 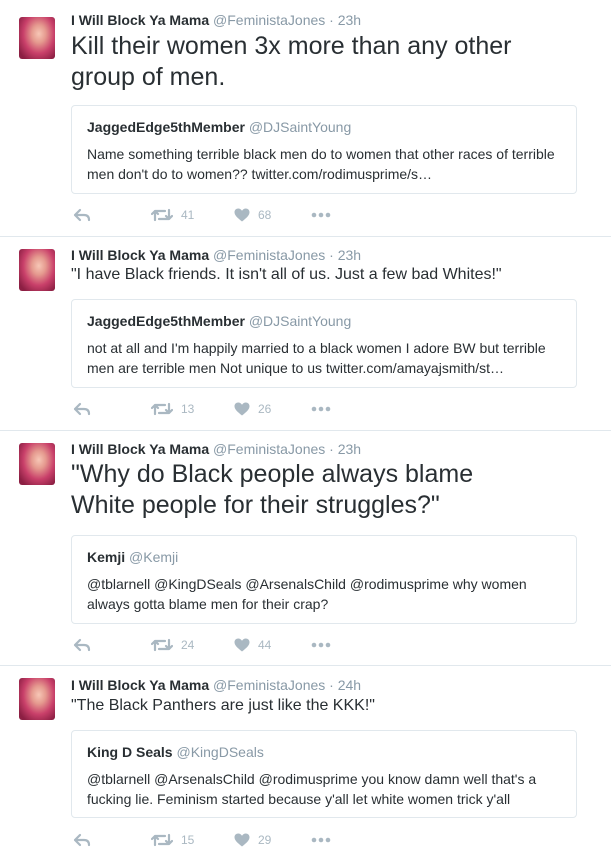 What do you see at coordinates (188, 840) in the screenshot?
I see `retweet-count: 15` at bounding box center [188, 840].